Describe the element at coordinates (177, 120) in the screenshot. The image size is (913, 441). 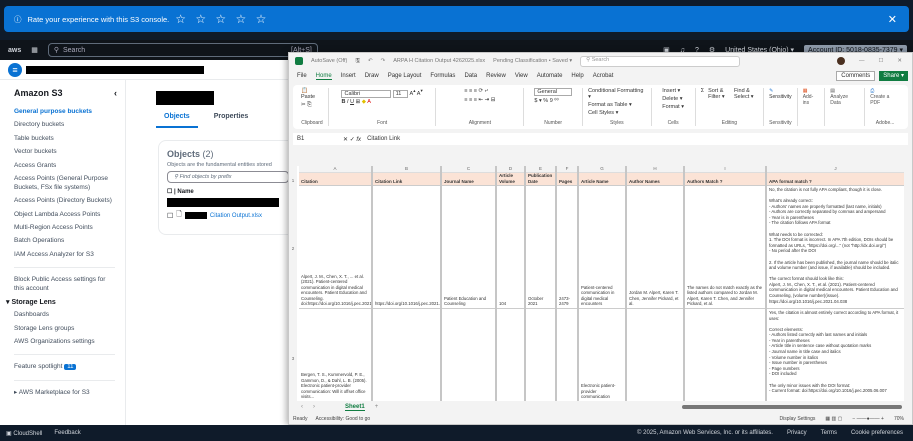
I see `tab-objects: Objects` at that location.